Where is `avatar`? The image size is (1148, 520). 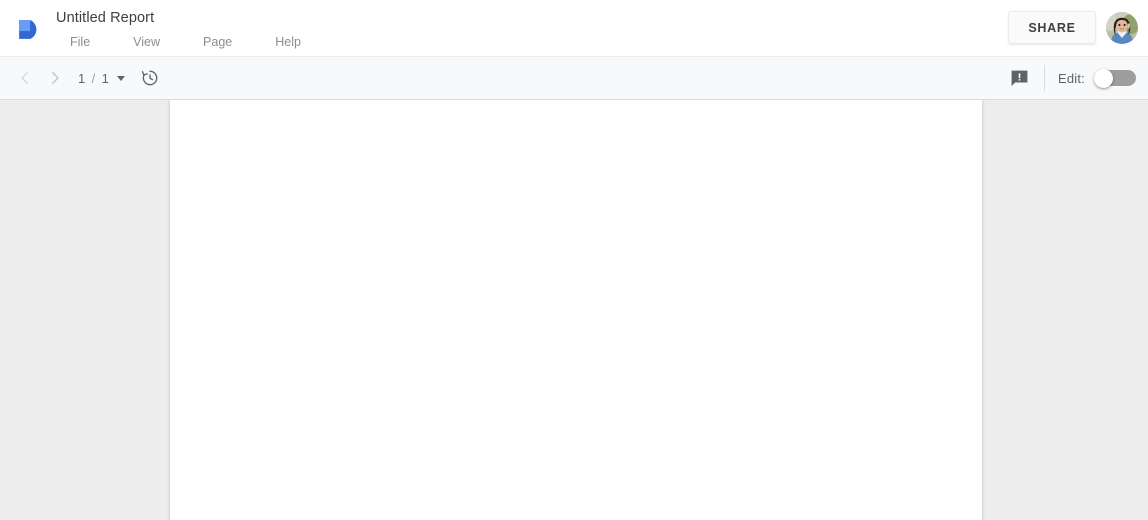 avatar is located at coordinates (1122, 27).